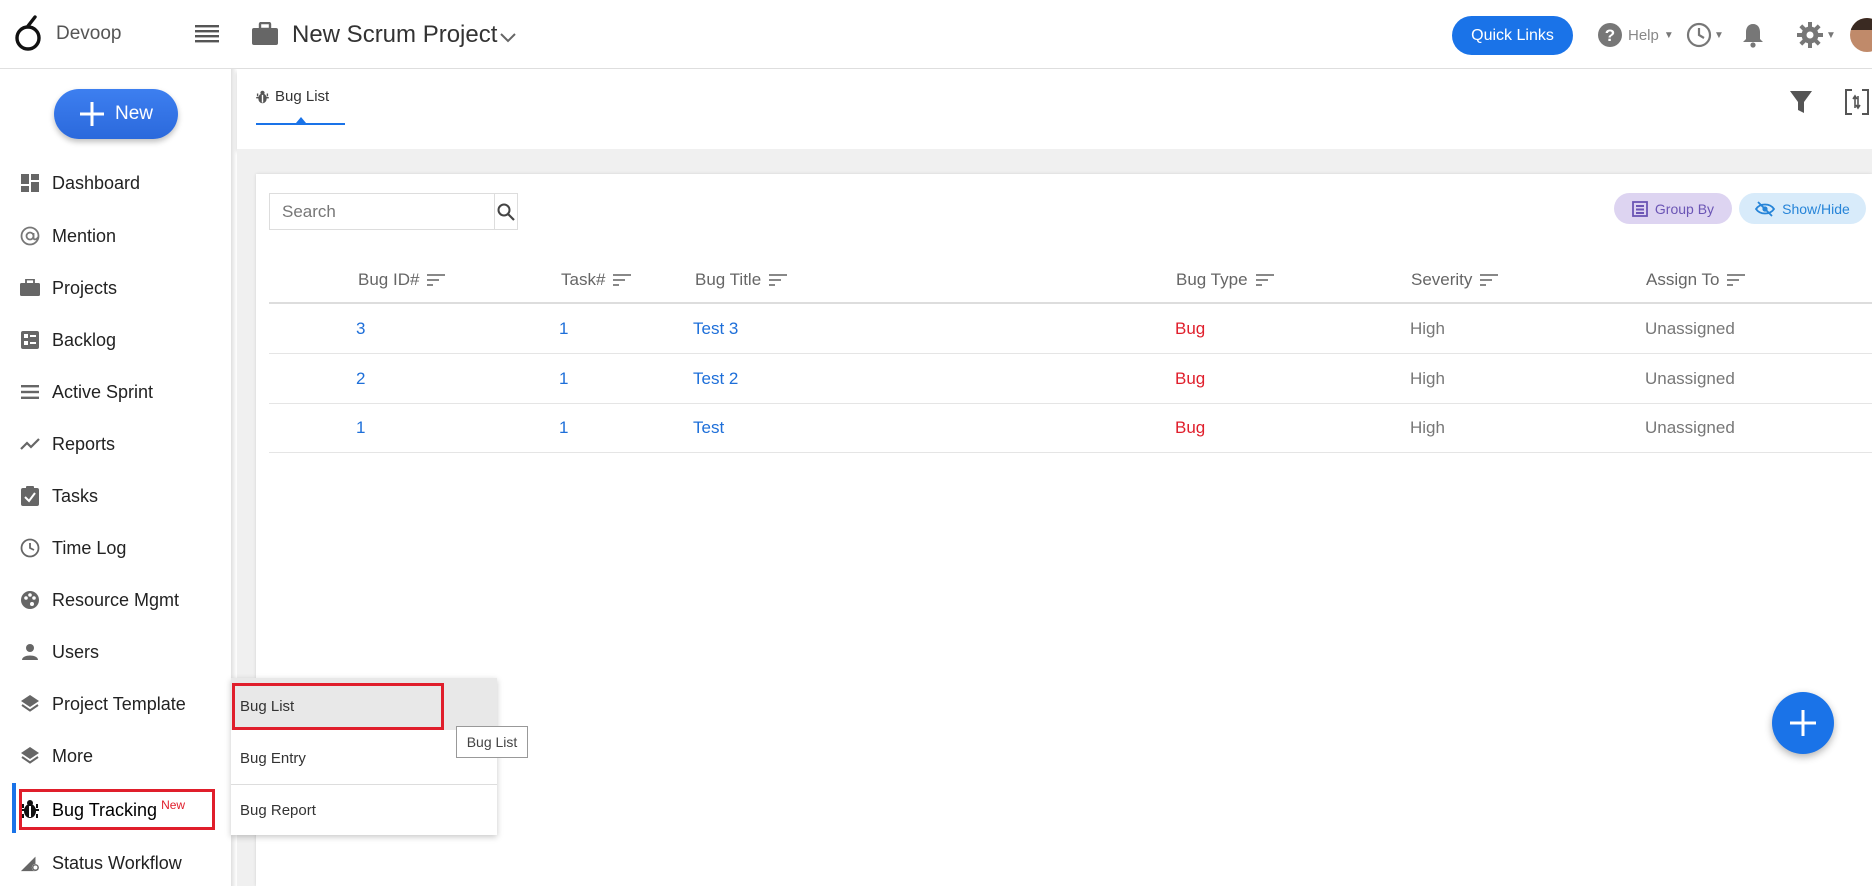 The width and height of the screenshot is (1872, 886). What do you see at coordinates (28, 33) in the screenshot?
I see `devoop-logo-icon` at bounding box center [28, 33].